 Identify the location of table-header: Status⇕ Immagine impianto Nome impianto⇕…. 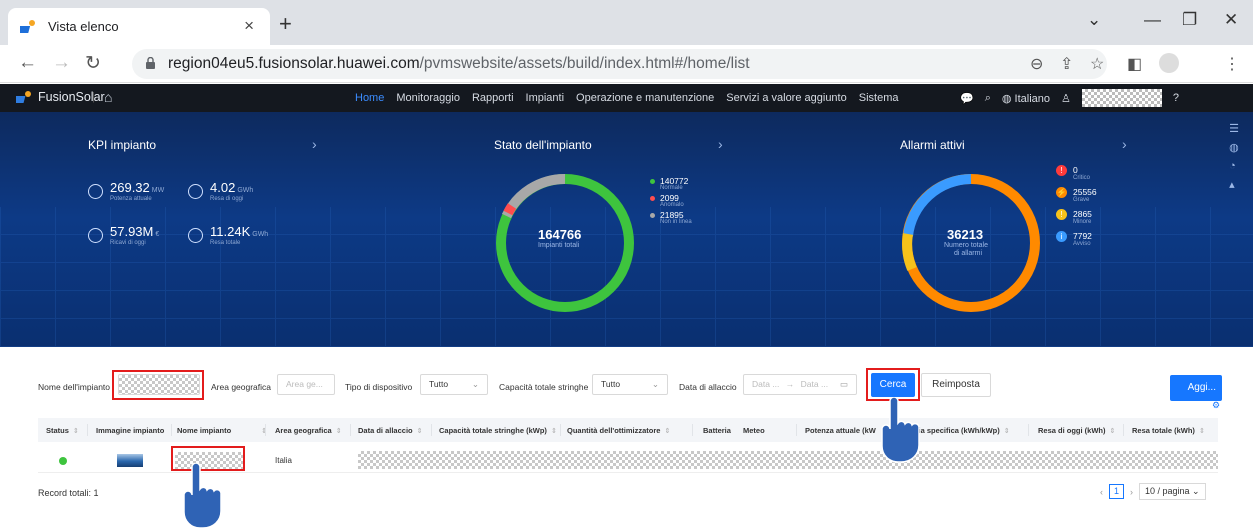
(628, 430).